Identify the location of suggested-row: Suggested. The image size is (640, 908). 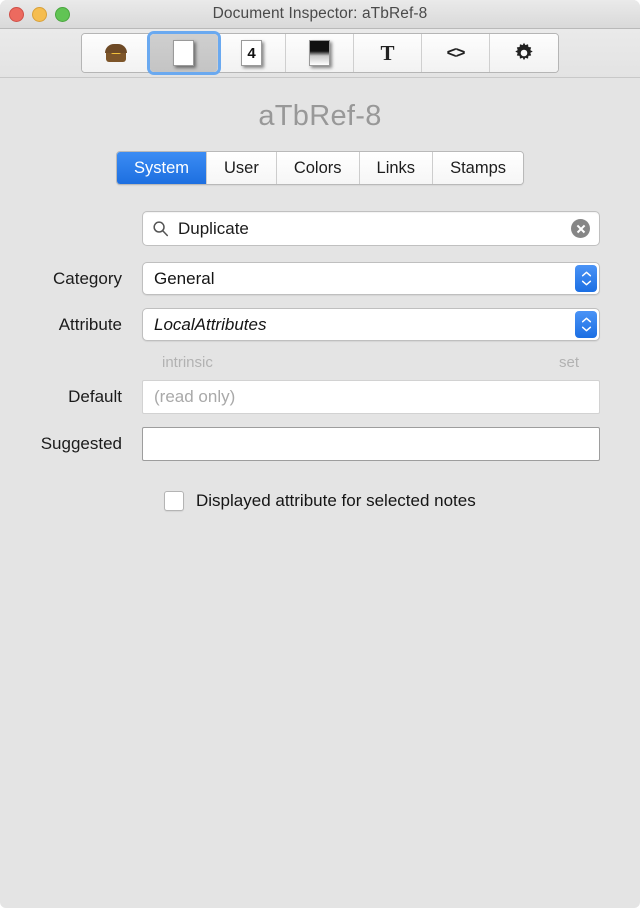
(311, 444).